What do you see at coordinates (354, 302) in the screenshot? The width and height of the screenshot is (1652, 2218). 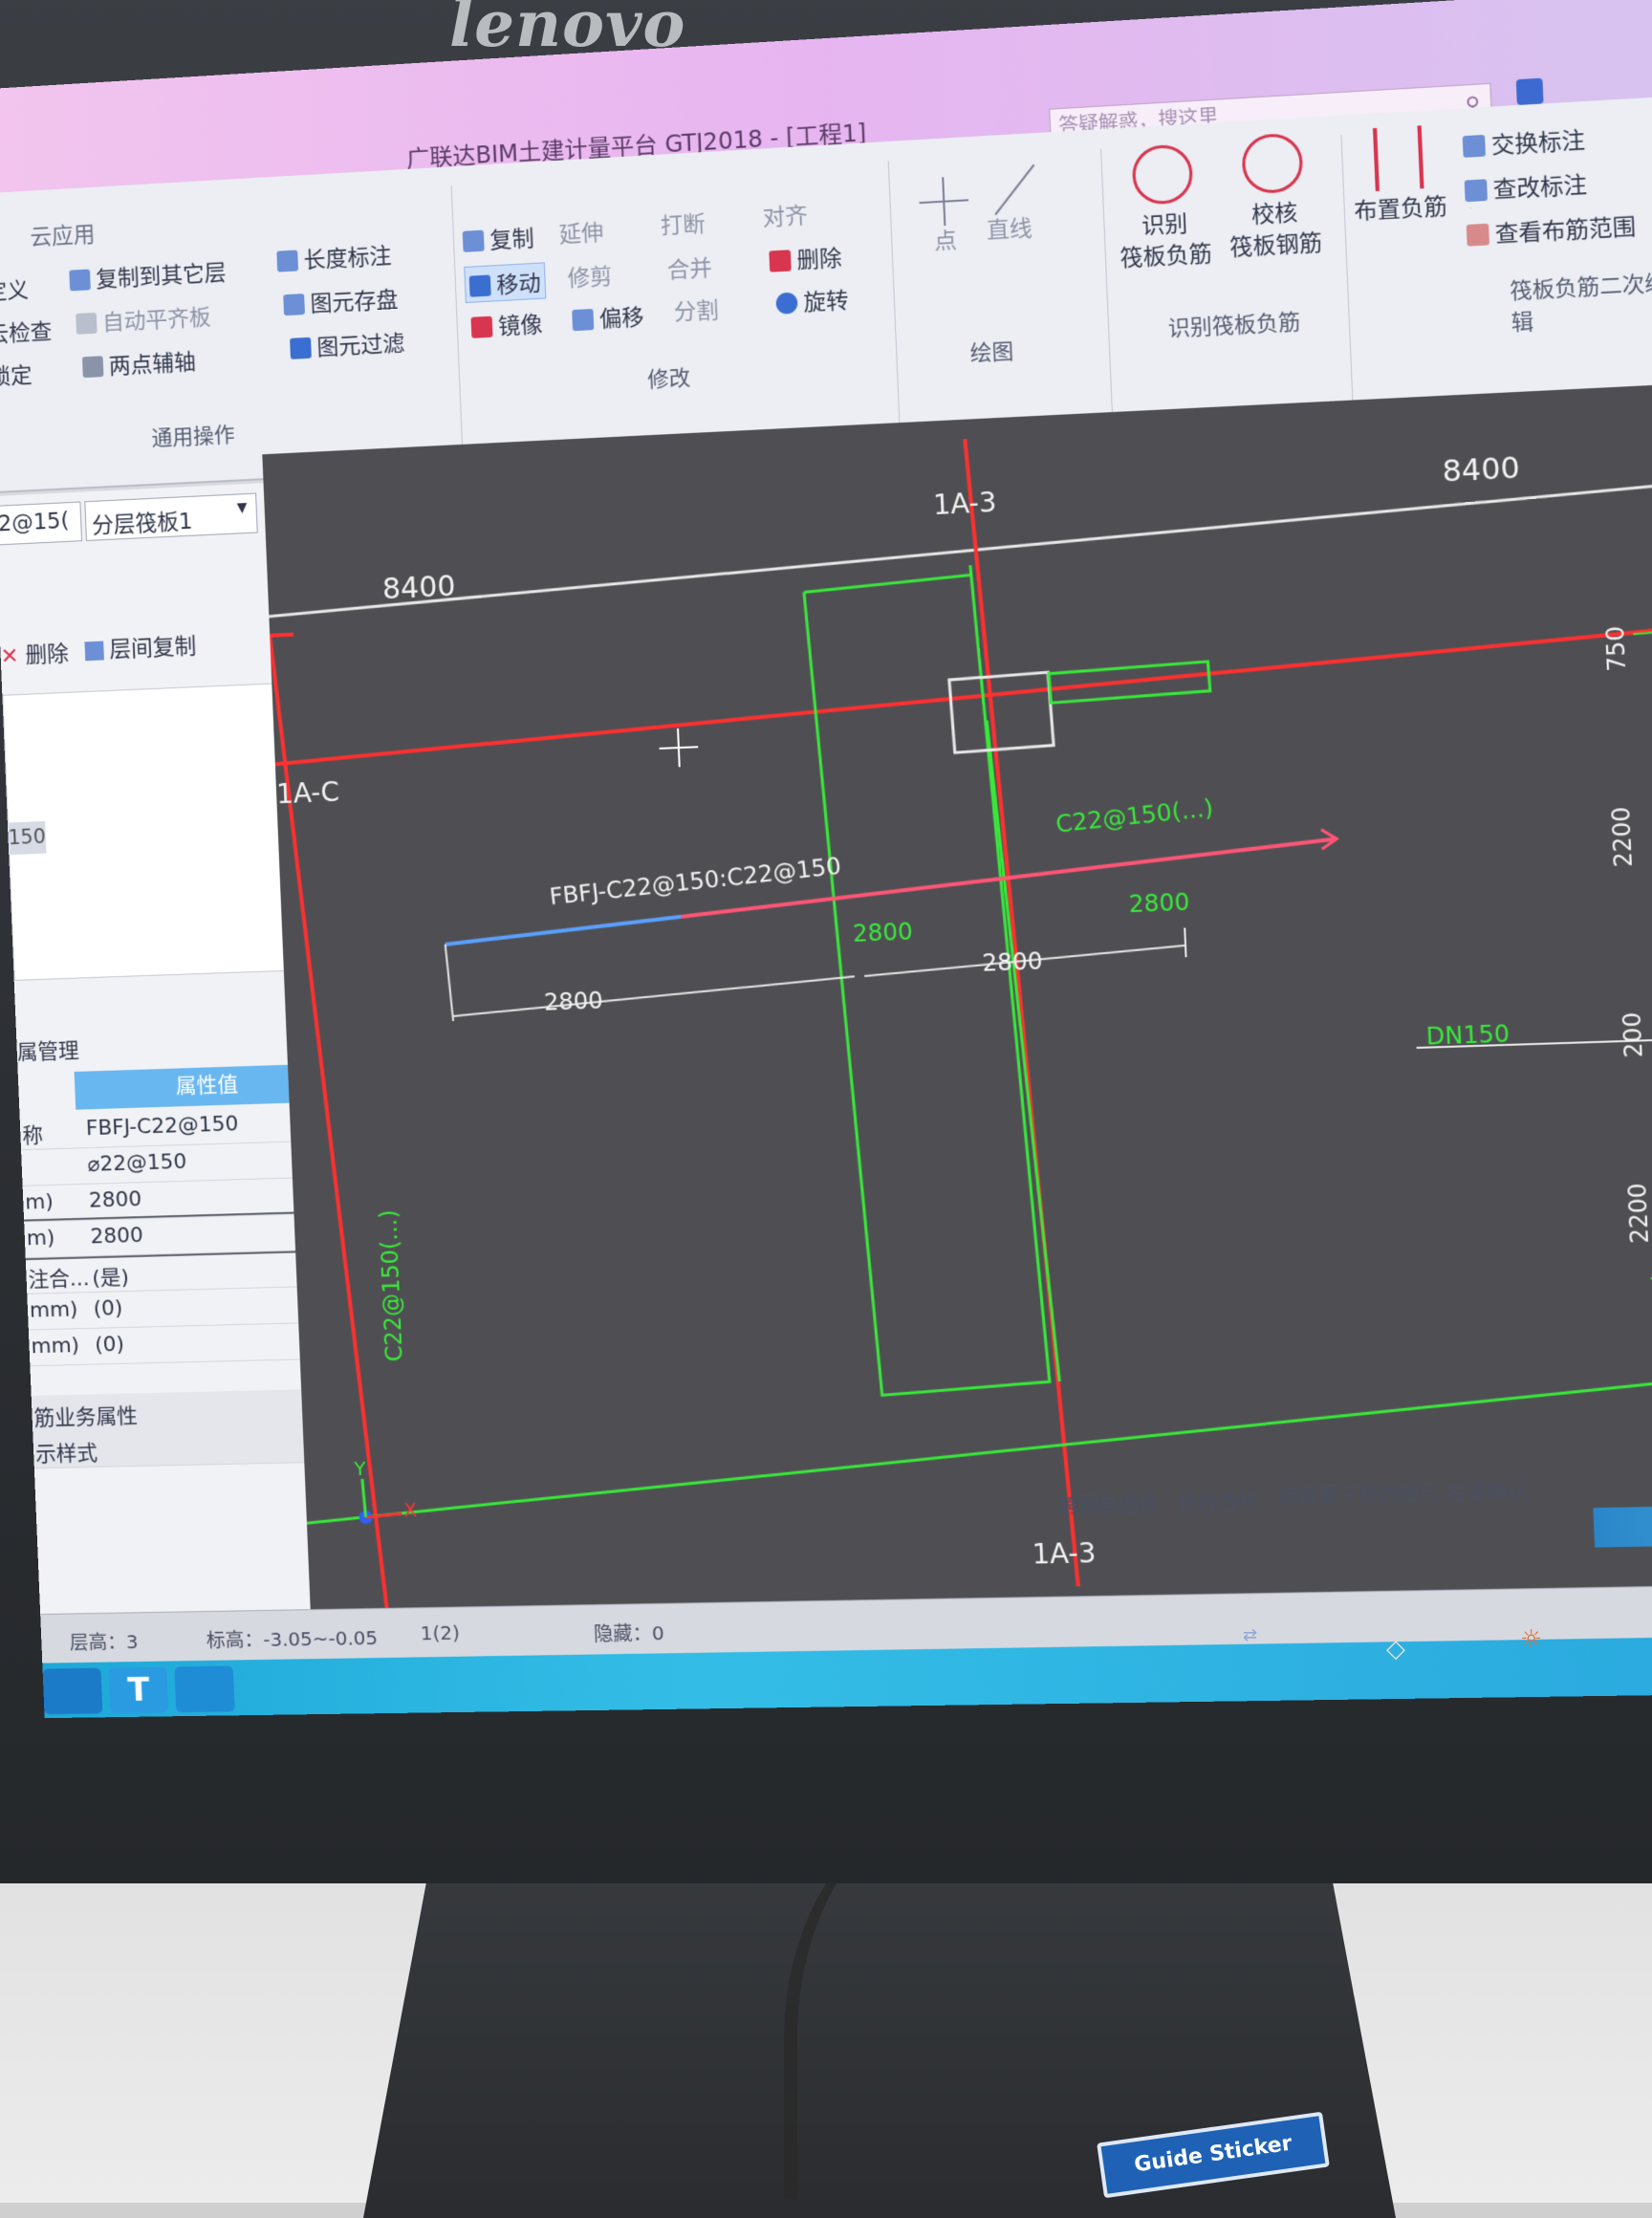 I see `element-save-label: 图元存盘` at bounding box center [354, 302].